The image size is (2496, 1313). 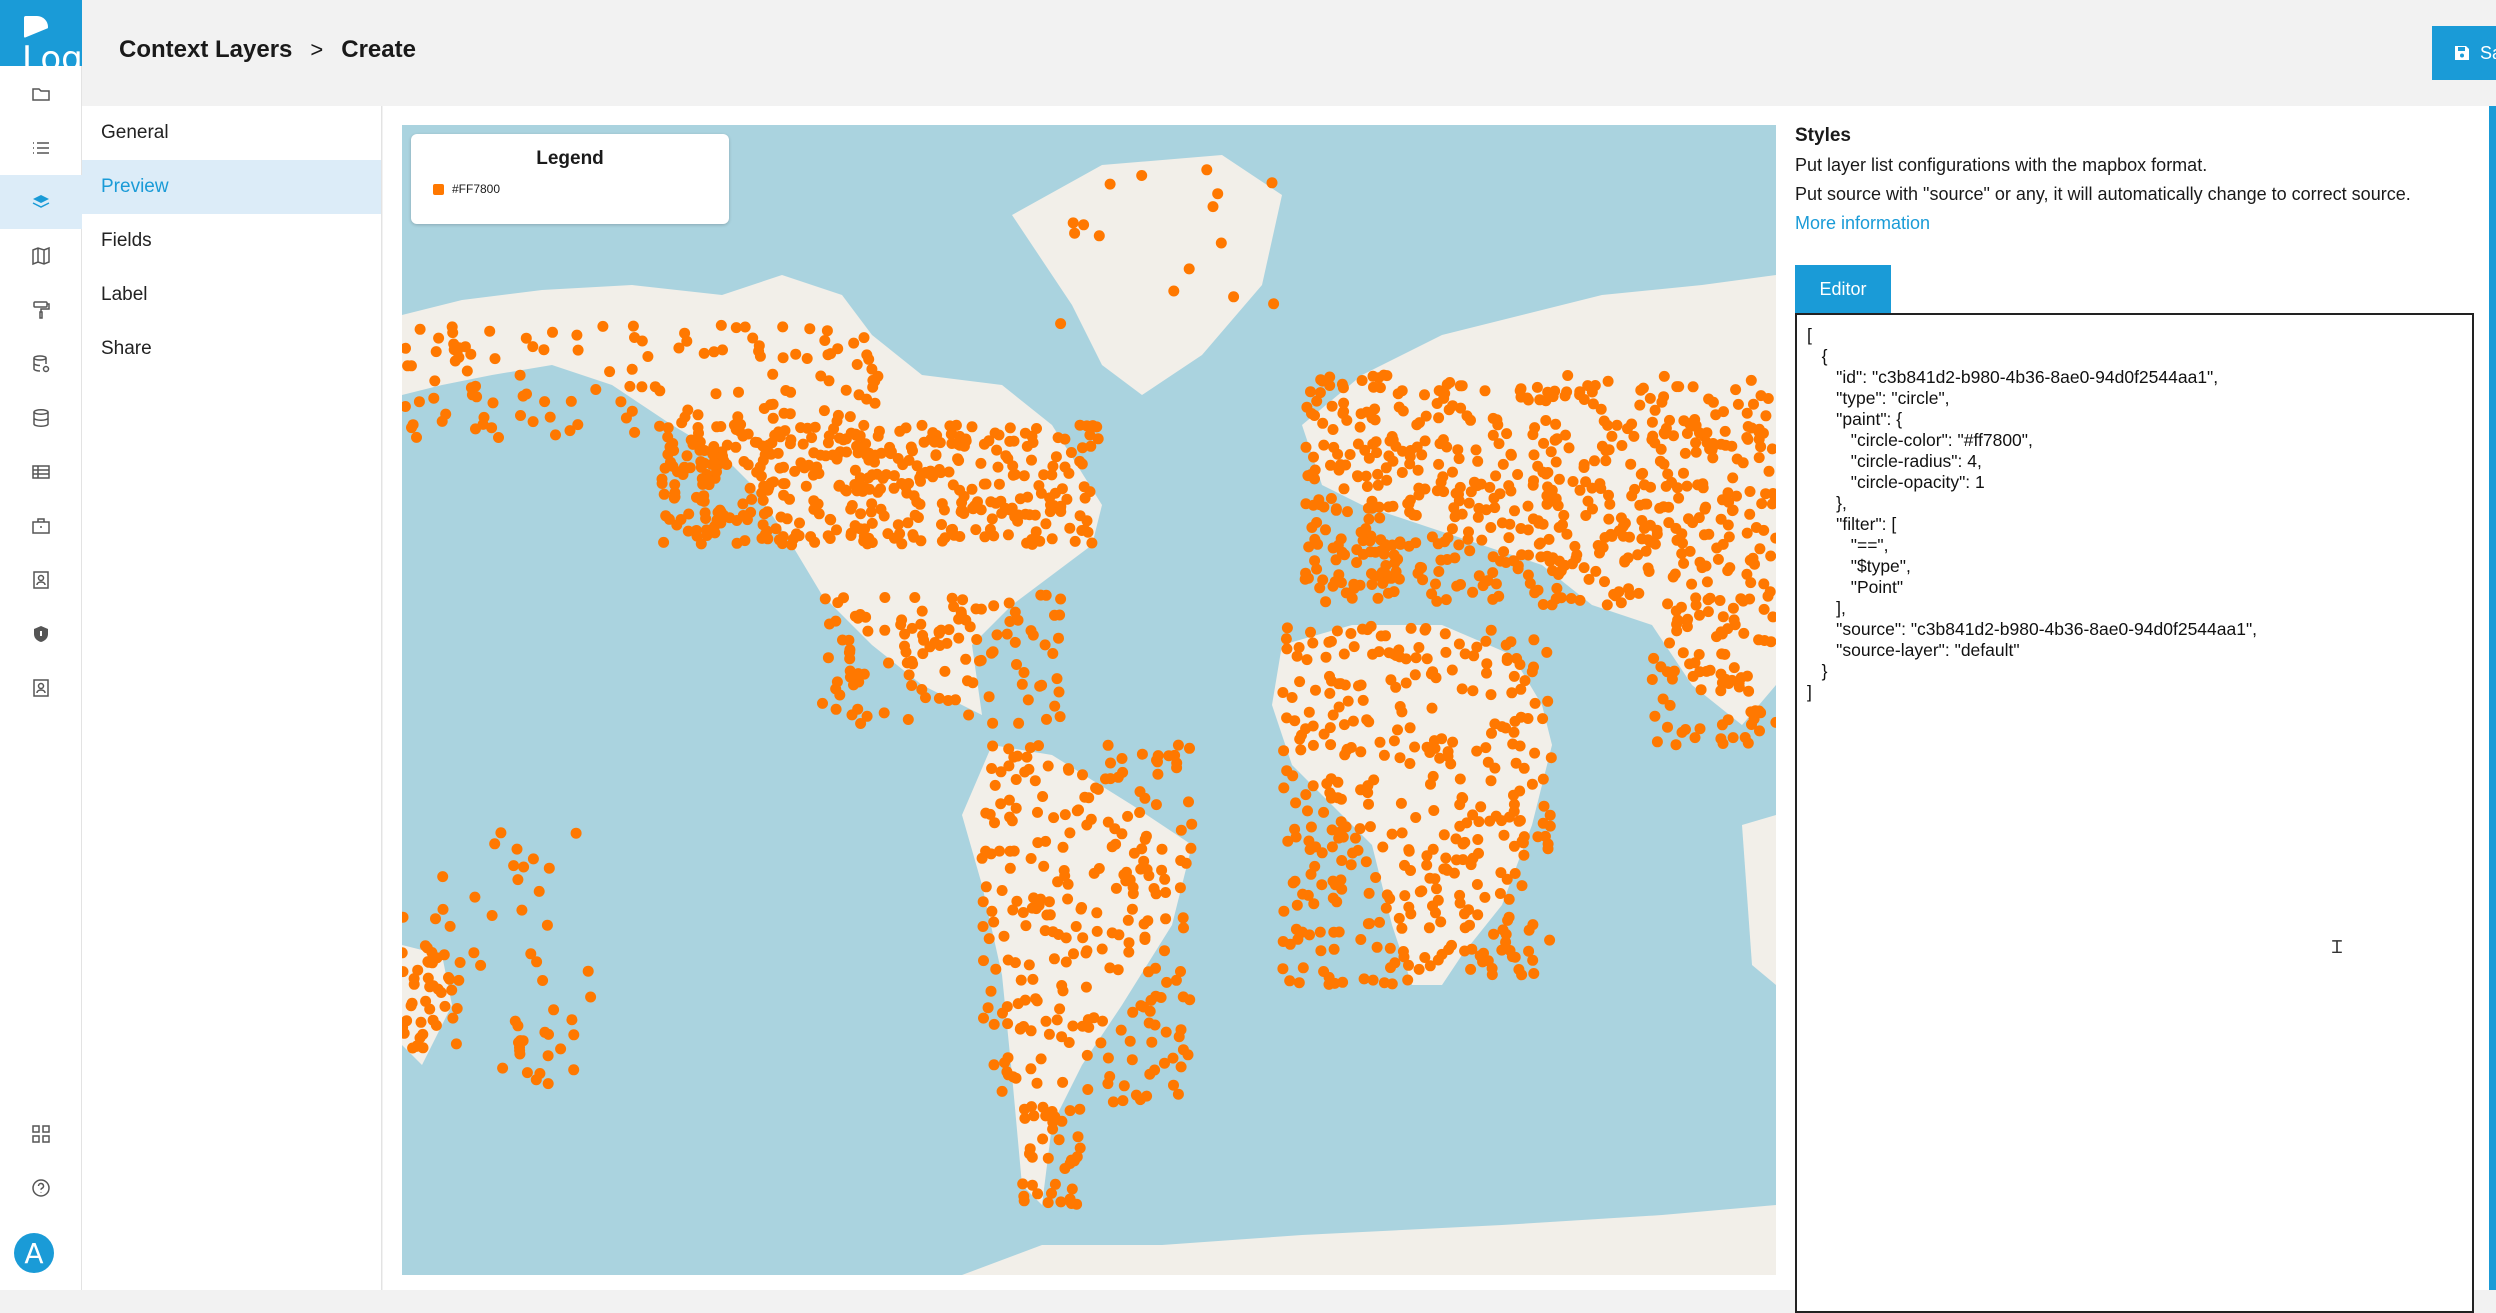 I want to click on avatar: A, so click(x=34, y=1253).